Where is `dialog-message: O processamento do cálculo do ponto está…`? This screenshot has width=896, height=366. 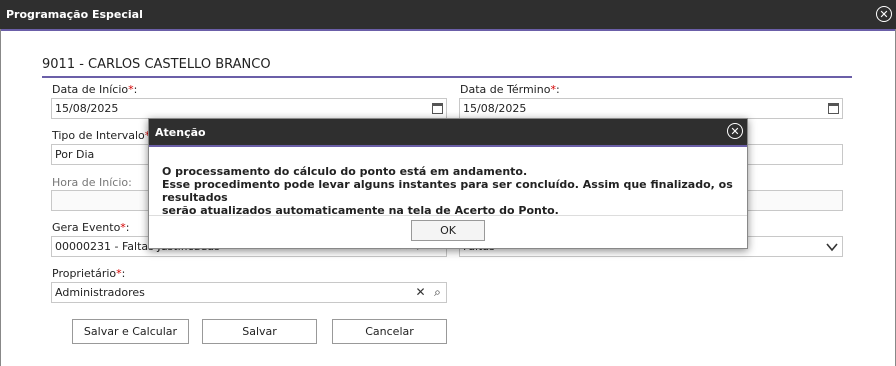 dialog-message: O processamento do cálculo do ponto está… is located at coordinates (454, 191).